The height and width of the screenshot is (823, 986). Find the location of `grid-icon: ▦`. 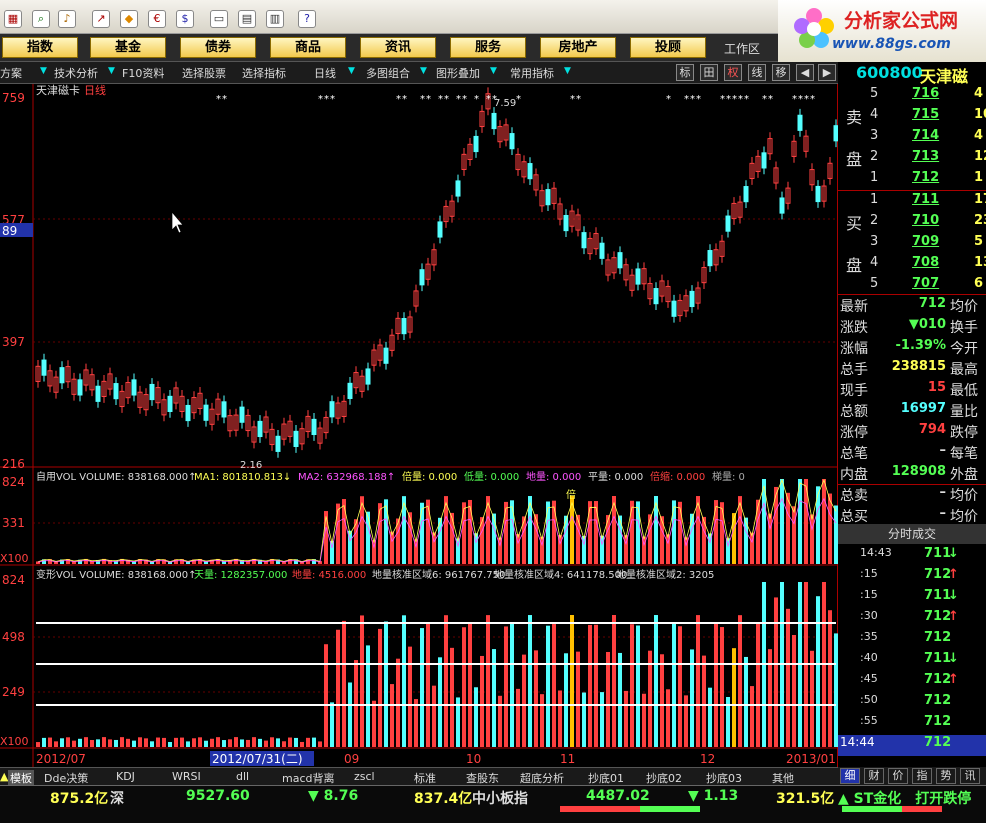

grid-icon: ▦ is located at coordinates (13, 19).